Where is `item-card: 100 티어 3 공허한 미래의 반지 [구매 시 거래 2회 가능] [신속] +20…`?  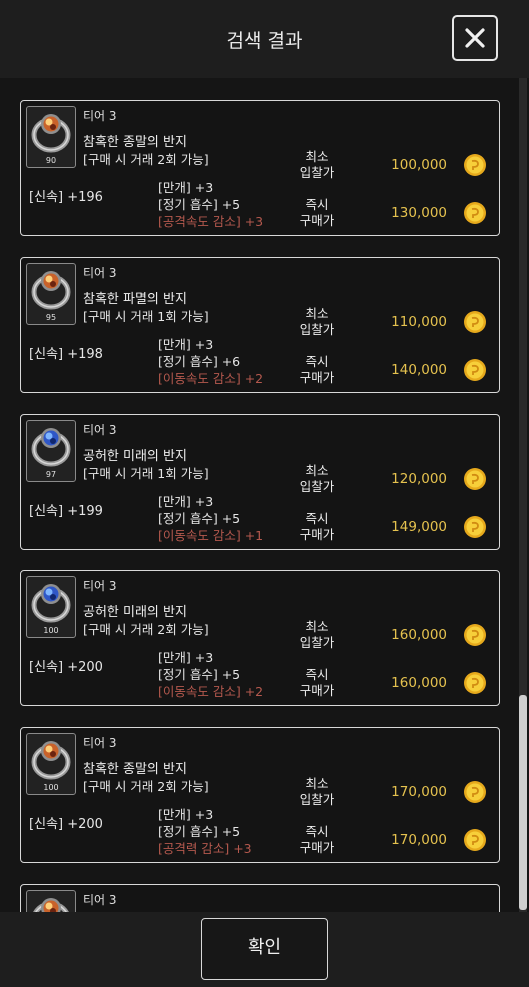
item-card: 100 티어 3 공허한 미래의 반지 [구매 시 거래 2회 가능] [신속] +20… is located at coordinates (260, 638).